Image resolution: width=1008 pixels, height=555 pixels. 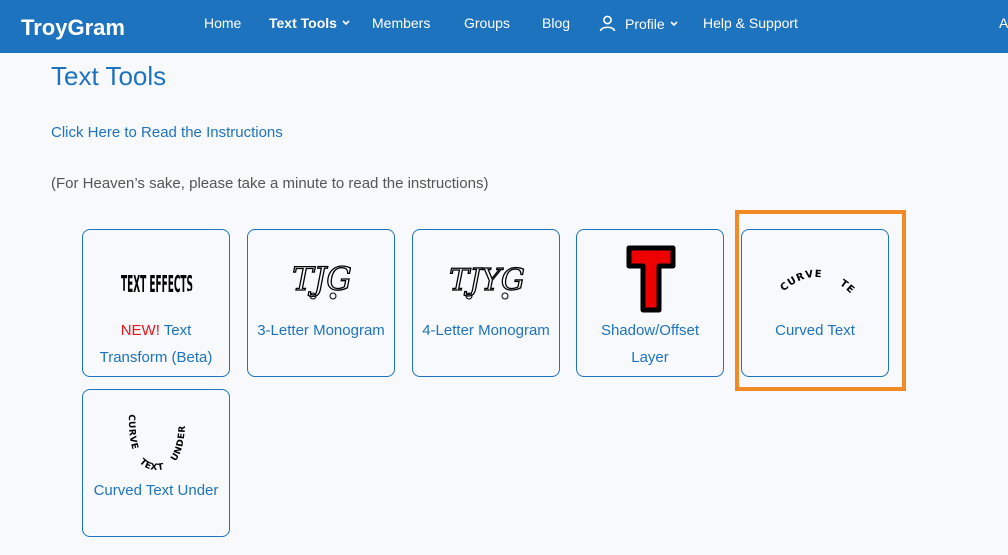 What do you see at coordinates (73, 28) in the screenshot?
I see `brand-logo: TroyGram` at bounding box center [73, 28].